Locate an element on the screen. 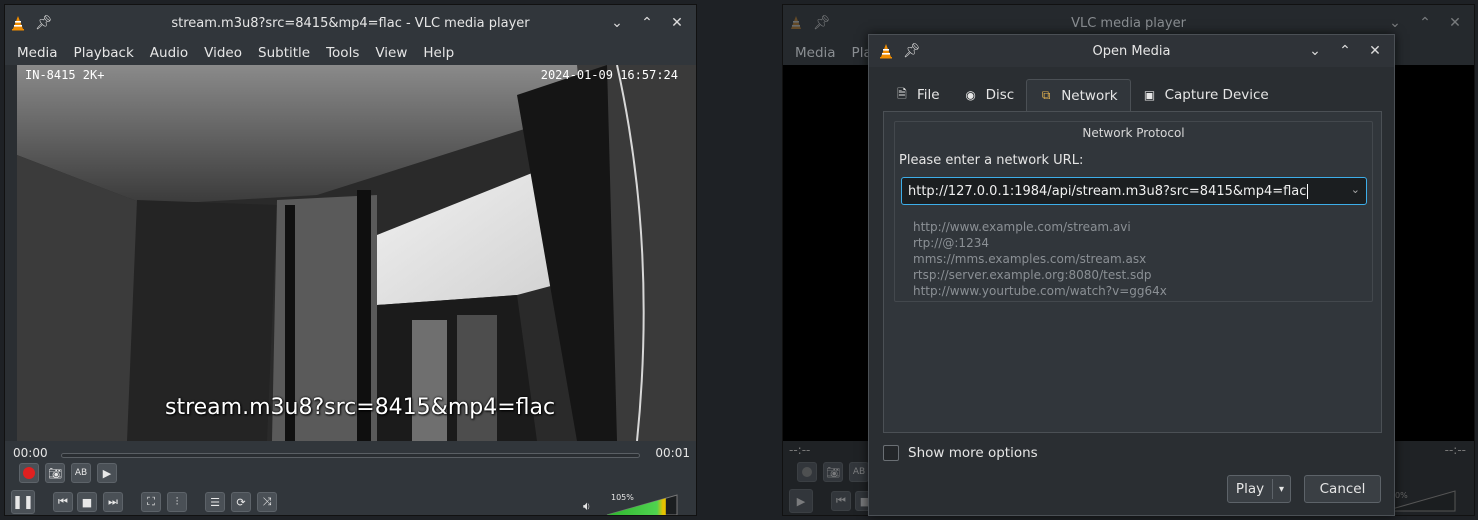 This screenshot has height=520, width=1478. tab-disc: ◉ Disc is located at coordinates (989, 95).